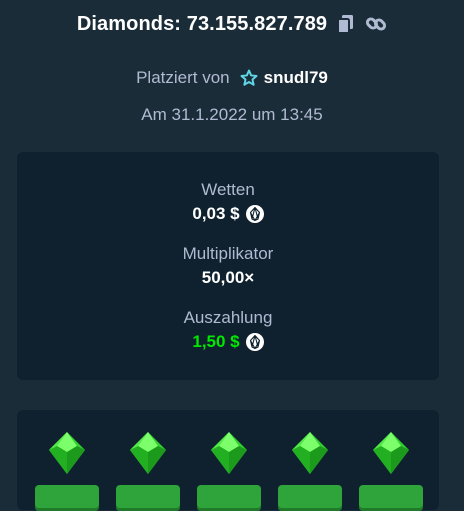 The height and width of the screenshot is (511, 464). Describe the element at coordinates (228, 189) in the screenshot. I see `bet-label: Wetten` at that location.